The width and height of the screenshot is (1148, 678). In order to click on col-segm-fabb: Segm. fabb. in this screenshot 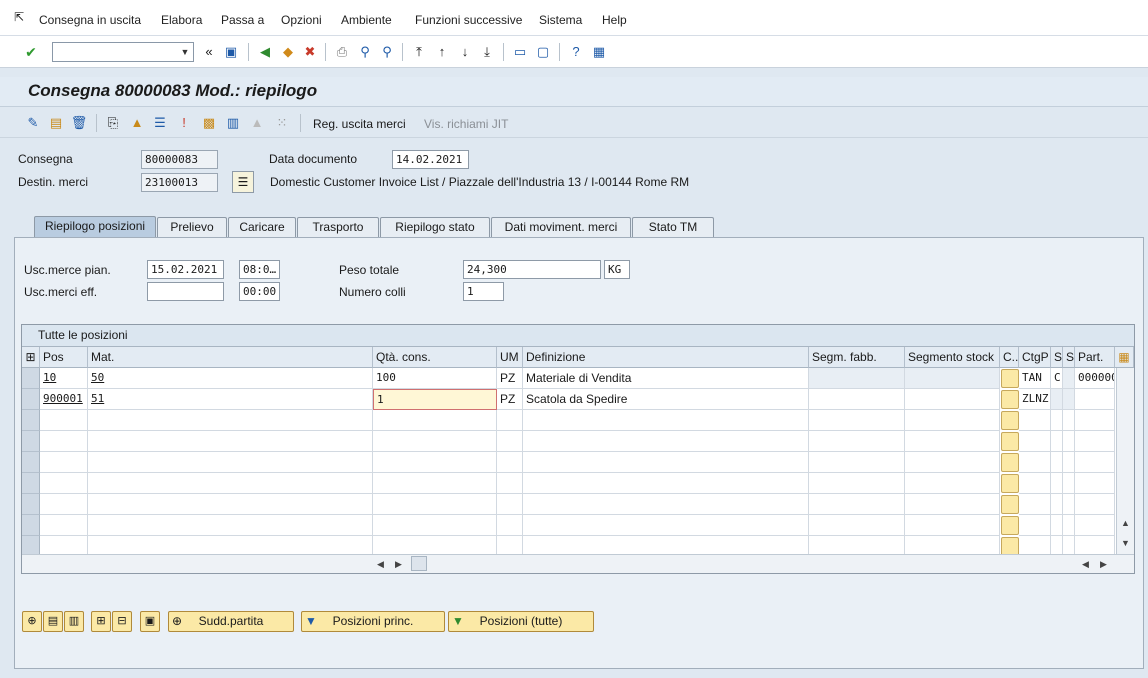, I will do `click(857, 357)`.